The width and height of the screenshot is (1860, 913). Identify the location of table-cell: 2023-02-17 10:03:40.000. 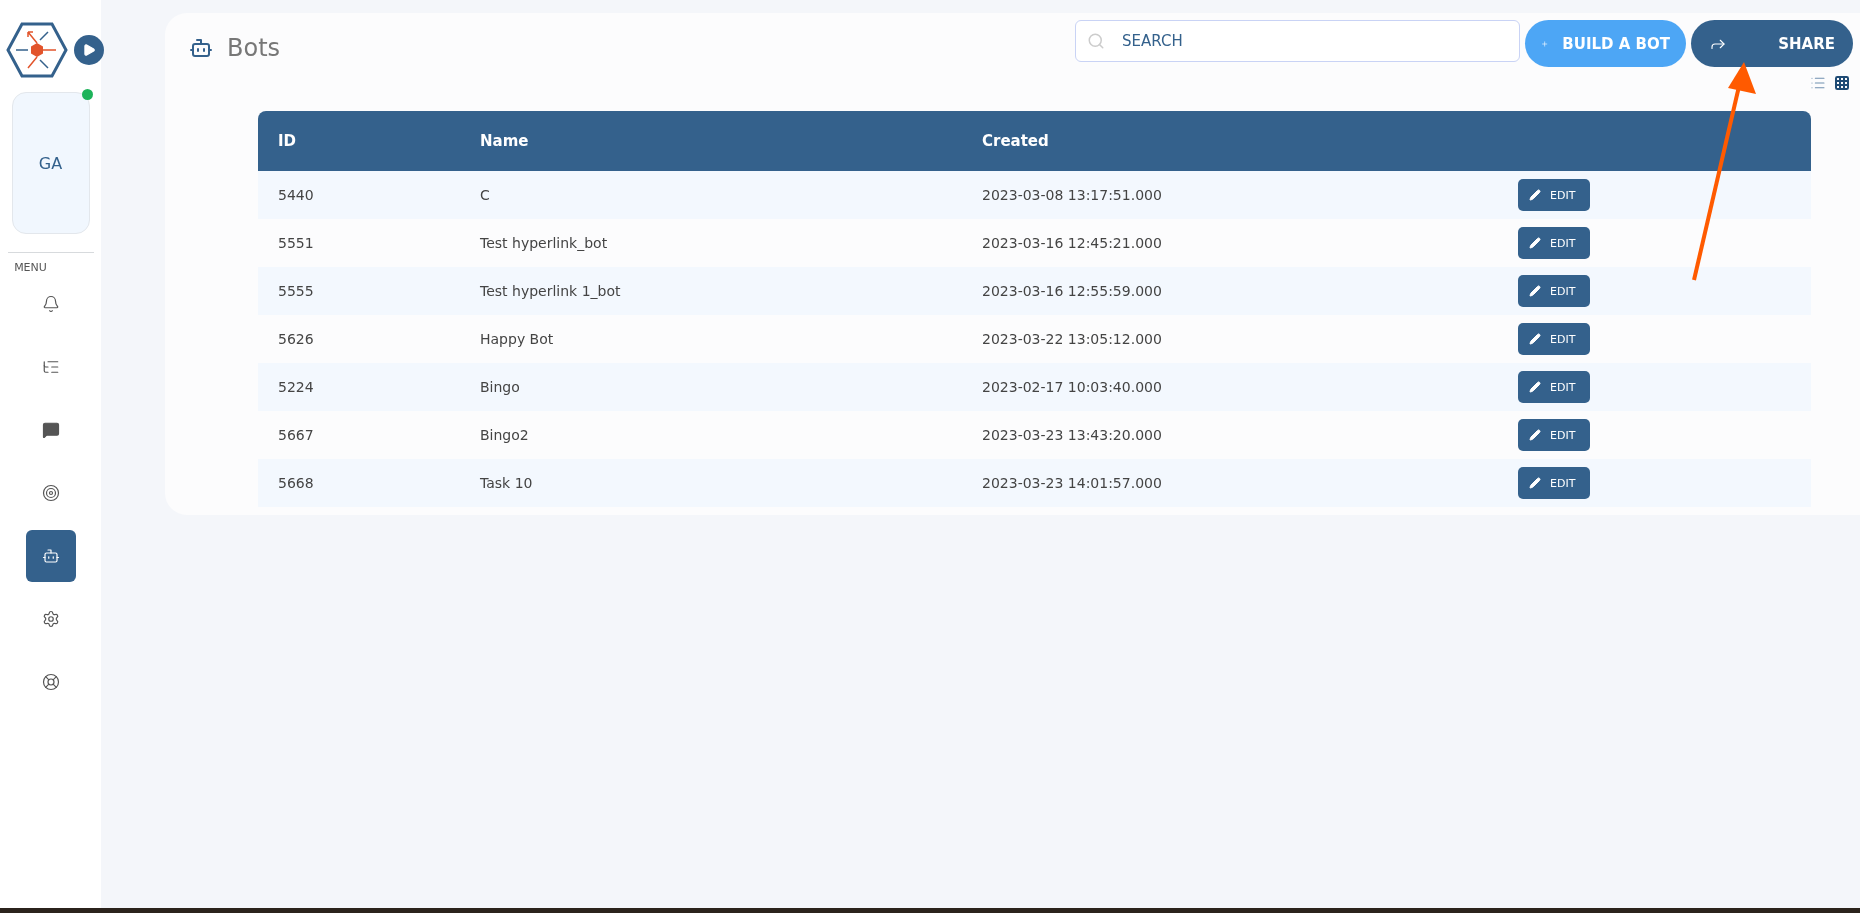
(1230, 387).